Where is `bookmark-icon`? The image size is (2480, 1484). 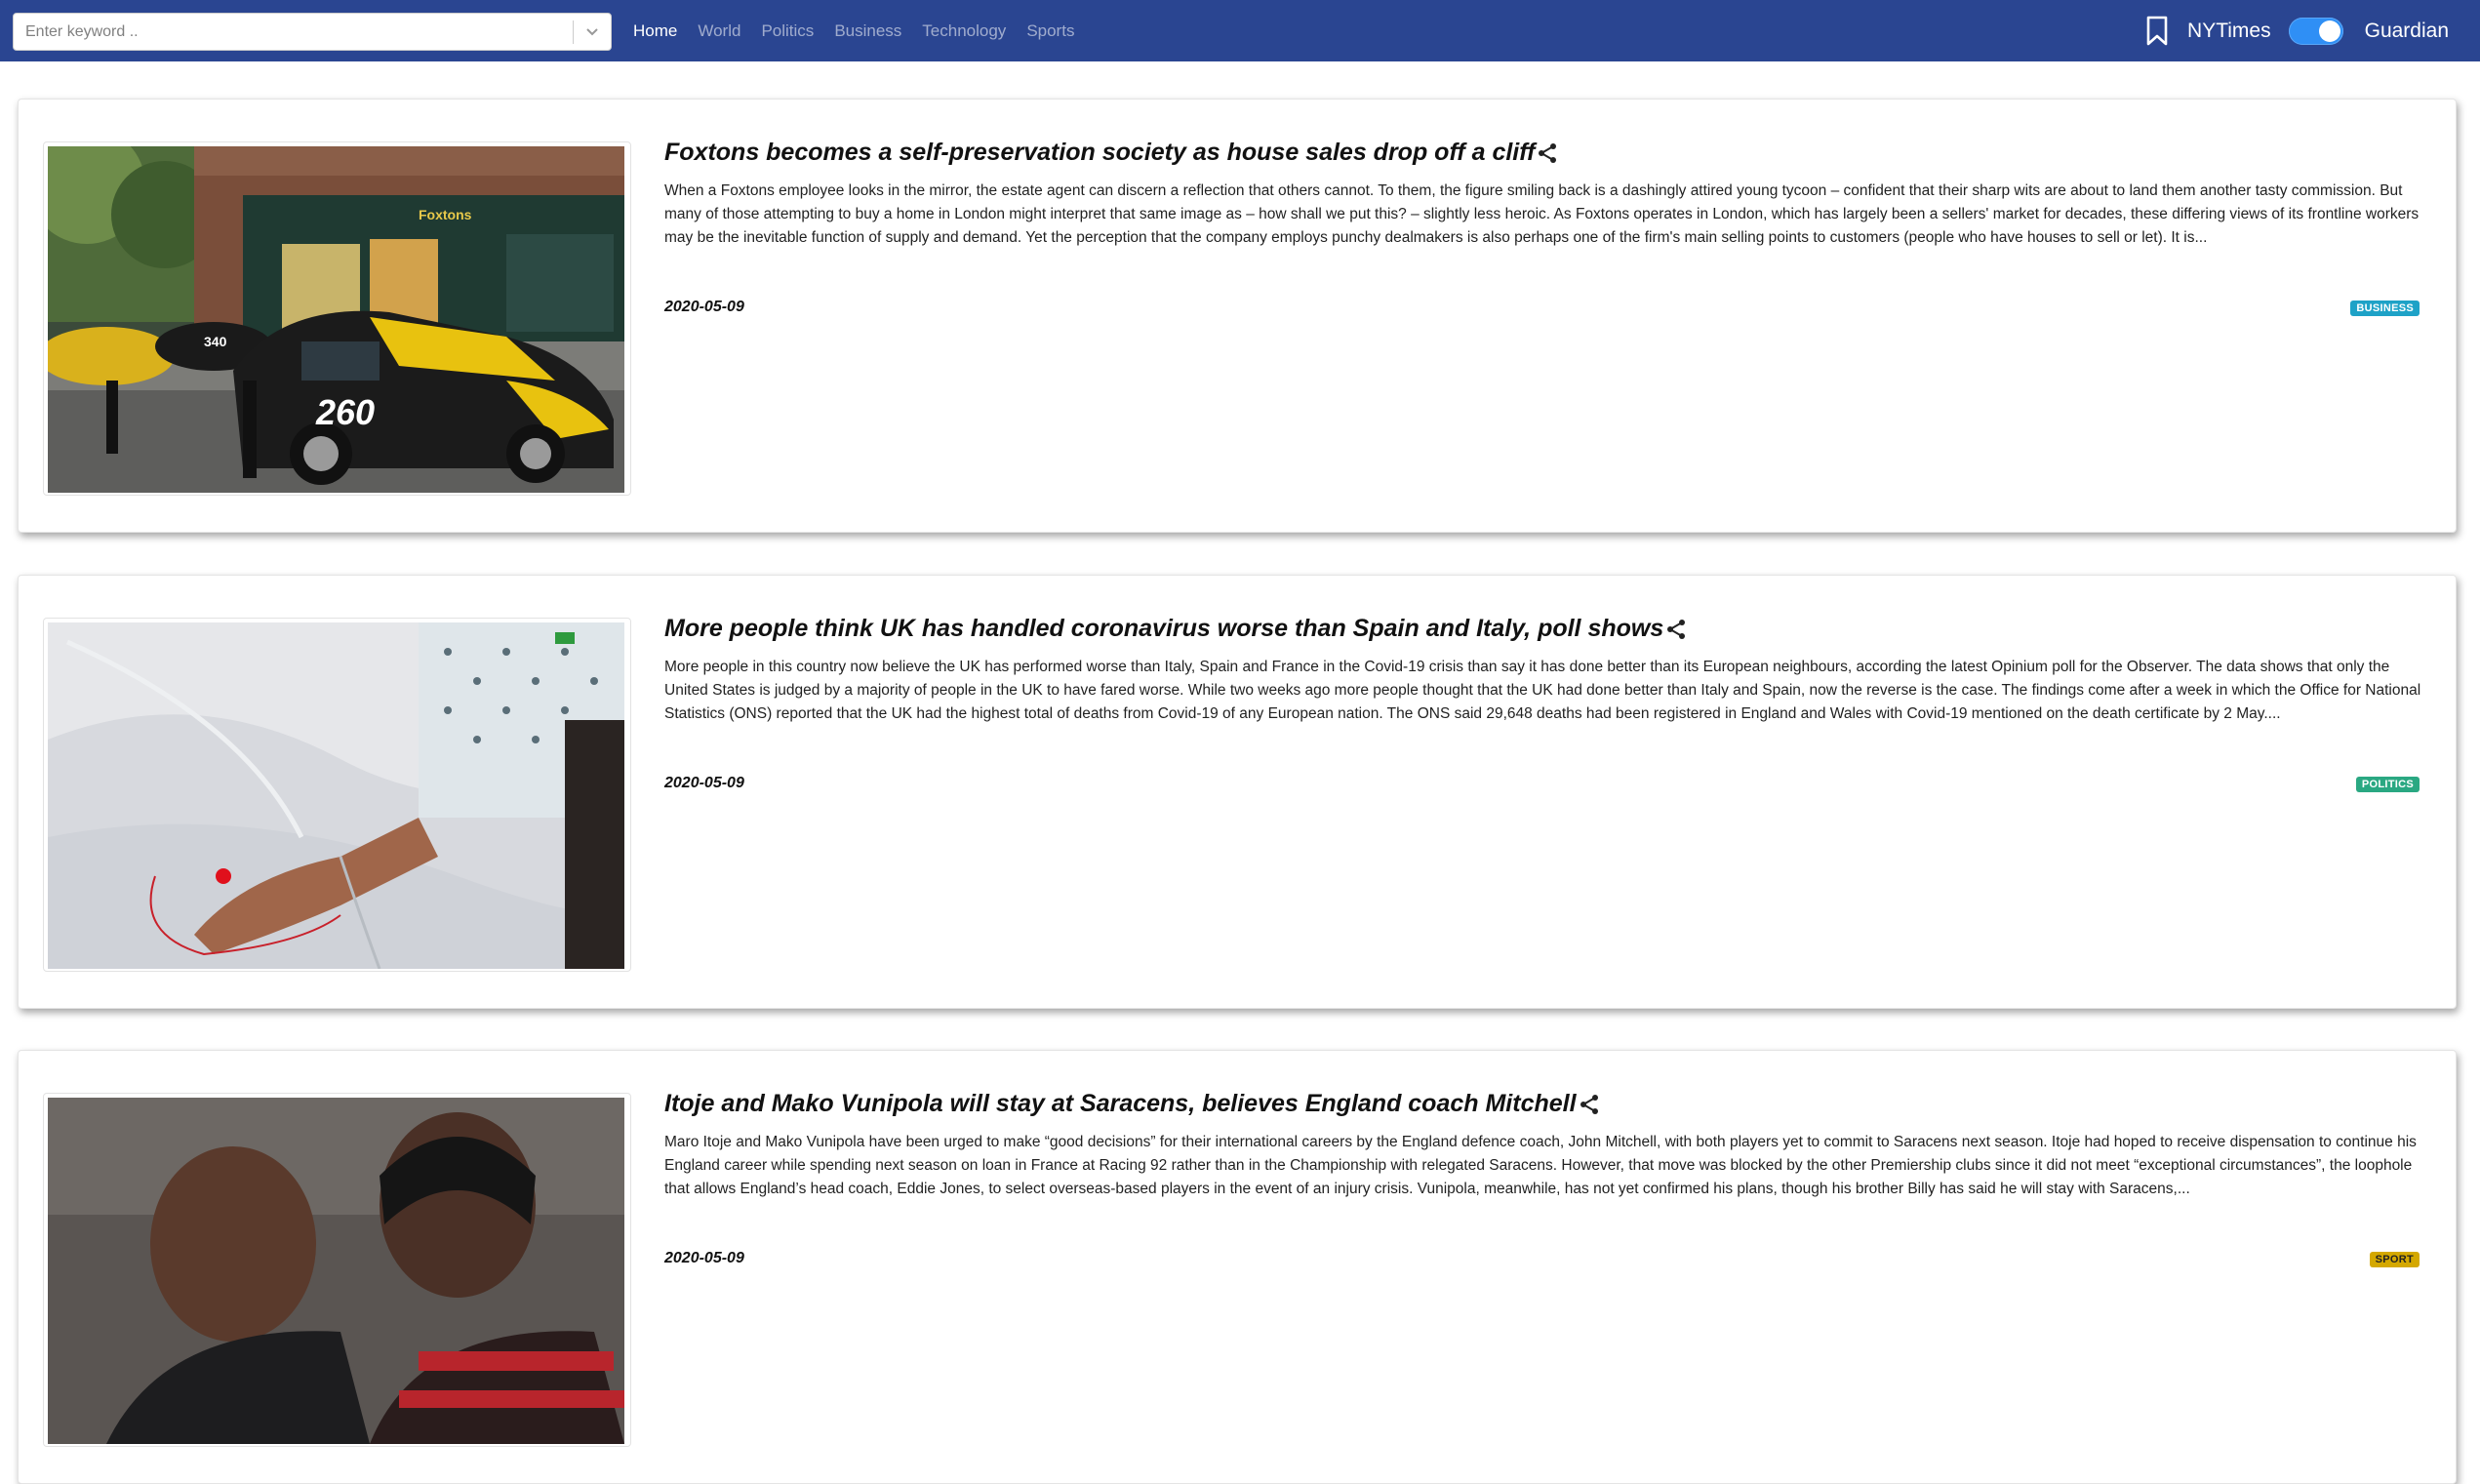 bookmark-icon is located at coordinates (2157, 31).